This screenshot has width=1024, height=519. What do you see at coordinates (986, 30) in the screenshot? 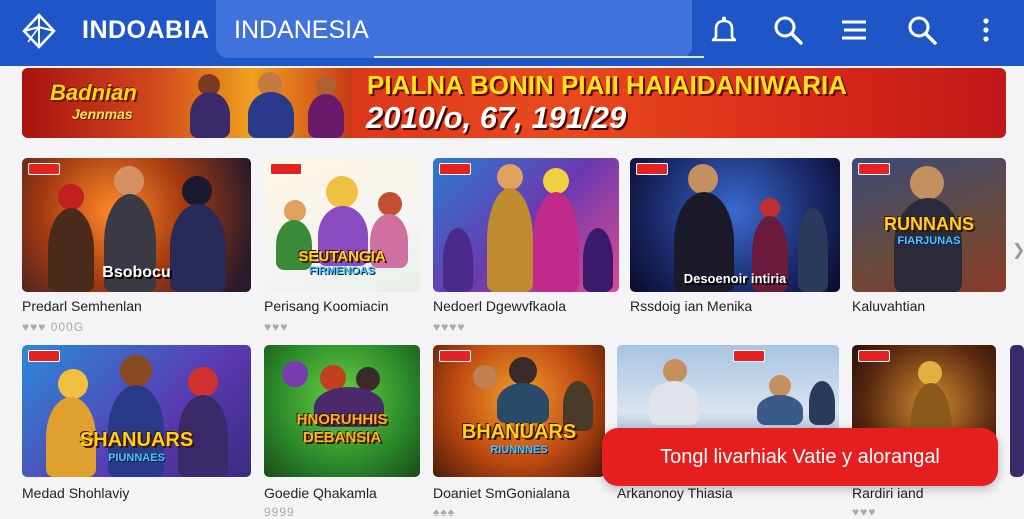
I see `more-vertical-icon` at bounding box center [986, 30].